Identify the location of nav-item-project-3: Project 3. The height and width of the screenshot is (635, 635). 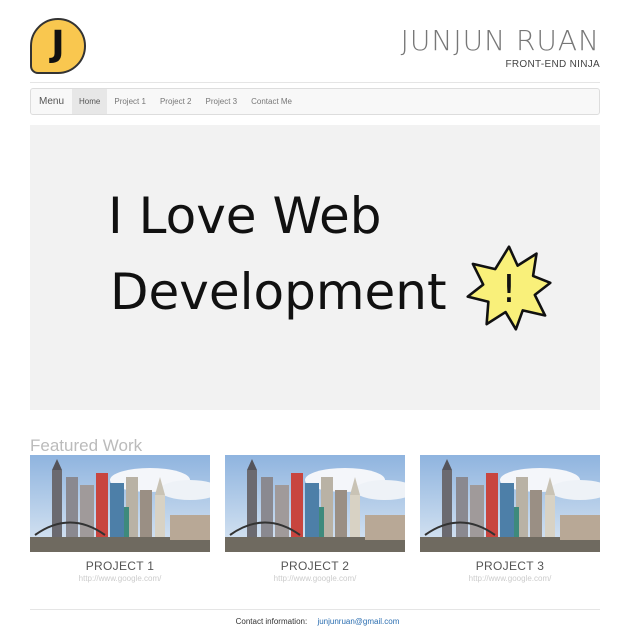
(222, 101).